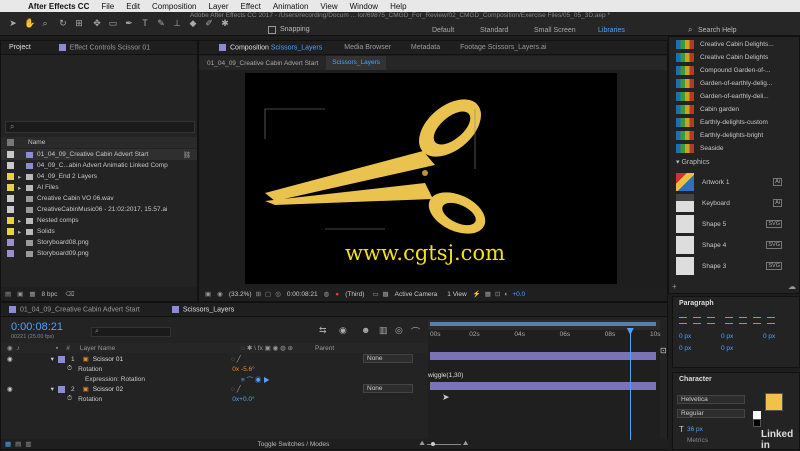 The height and width of the screenshot is (451, 800). I want to click on time-ruler: 00s 02s 04s 06s 08s 10s, so click(544, 336).